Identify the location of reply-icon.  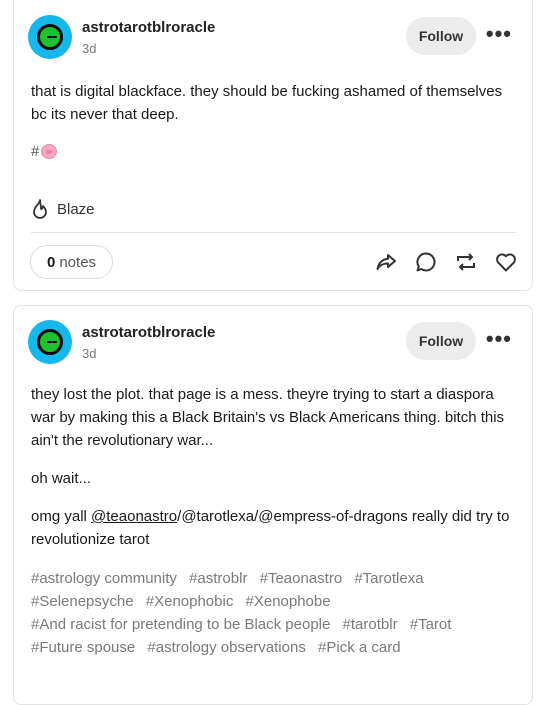
(426, 262).